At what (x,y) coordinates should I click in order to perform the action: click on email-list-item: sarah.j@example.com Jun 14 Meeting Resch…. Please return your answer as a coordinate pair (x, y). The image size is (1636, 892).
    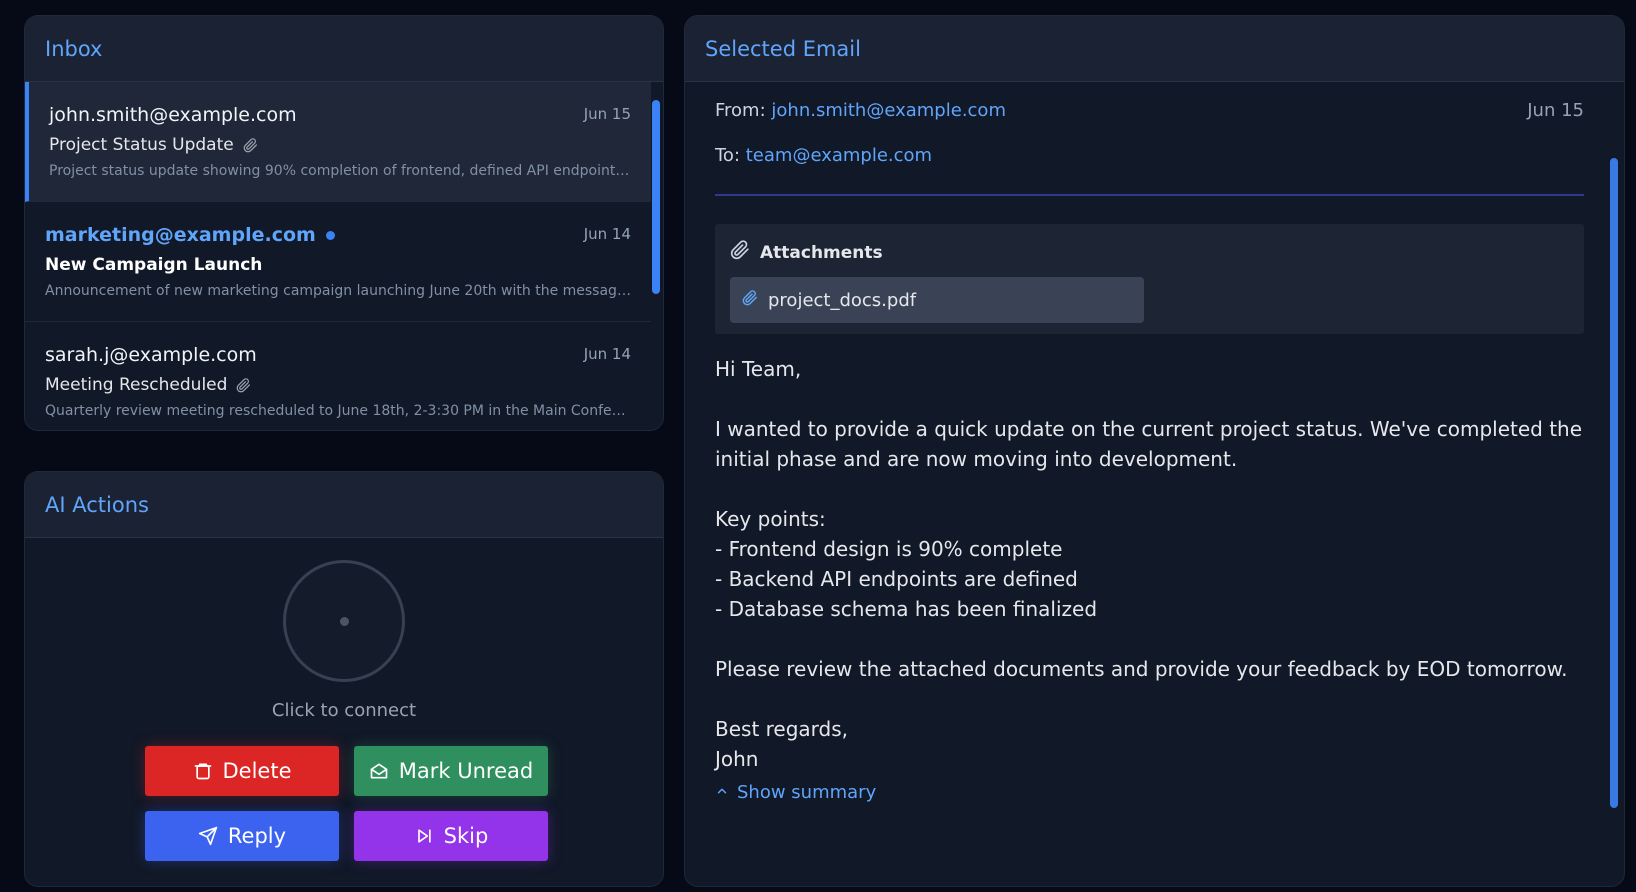
    Looking at the image, I should click on (338, 376).